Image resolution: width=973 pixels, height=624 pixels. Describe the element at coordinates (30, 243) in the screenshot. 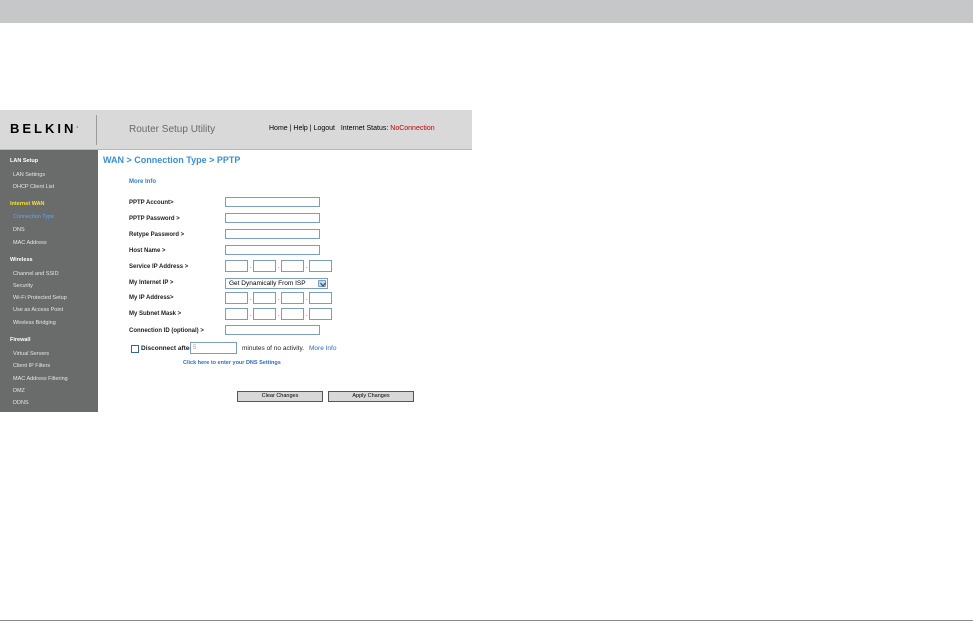

I see `sidebar-item-mac-address: MAC Address` at that location.